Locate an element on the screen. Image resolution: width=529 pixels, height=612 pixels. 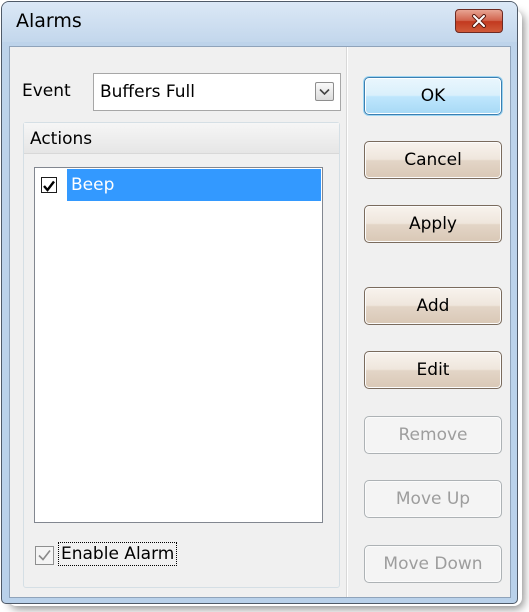
event-dropdown: Buffers Full is located at coordinates (217, 92).